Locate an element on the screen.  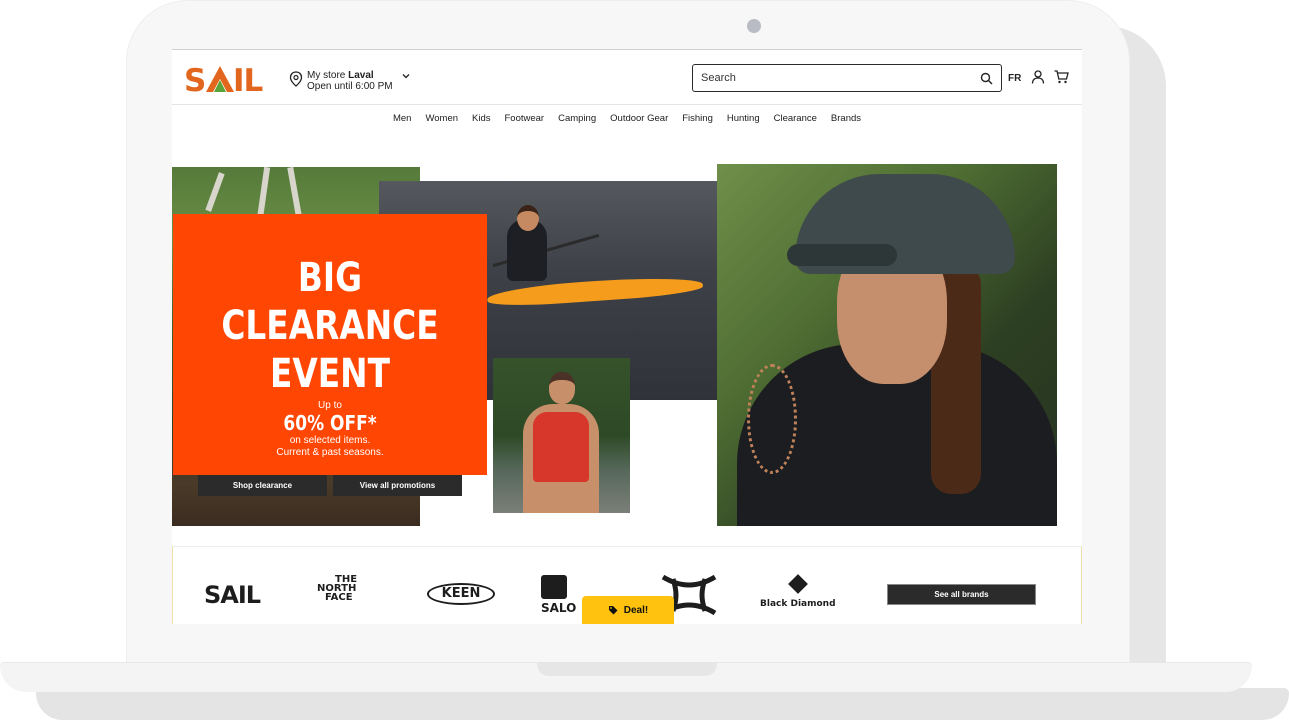
location-pin-icon is located at coordinates (296, 79).